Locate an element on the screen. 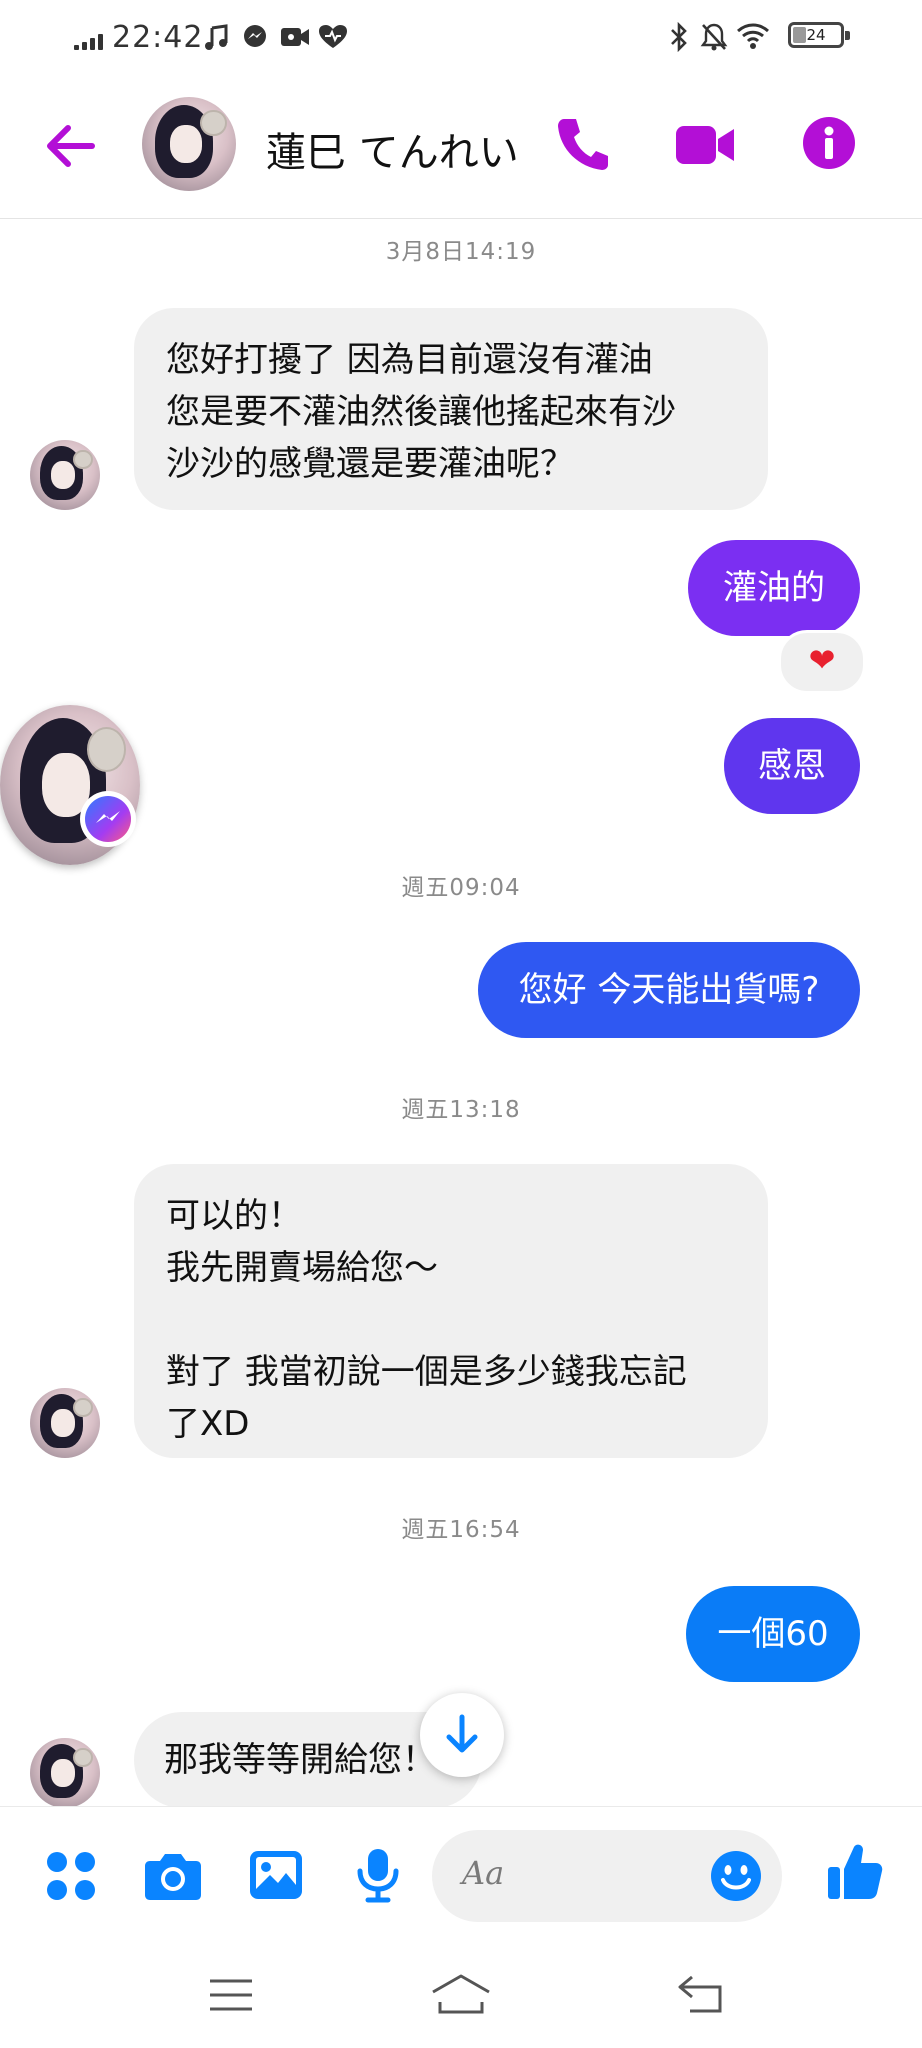 Image resolution: width=922 pixels, height=2048 pixels. music-note-icon is located at coordinates (216, 37).